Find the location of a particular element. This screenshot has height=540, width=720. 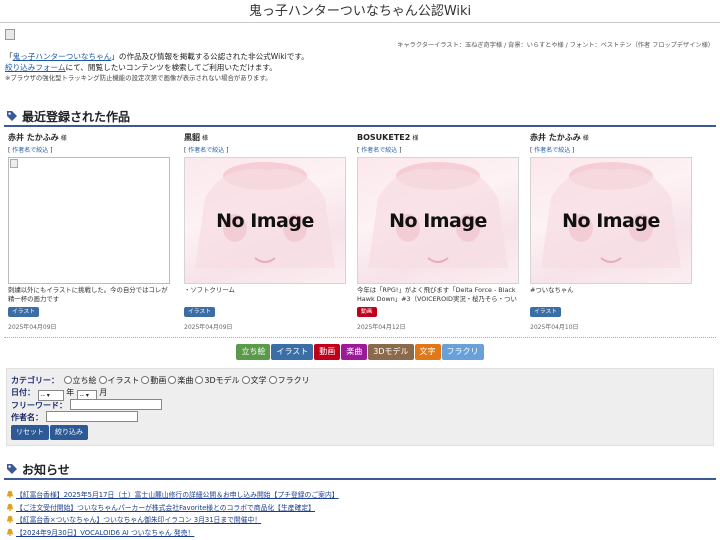

category-button: フラクリ is located at coordinates (462, 352).